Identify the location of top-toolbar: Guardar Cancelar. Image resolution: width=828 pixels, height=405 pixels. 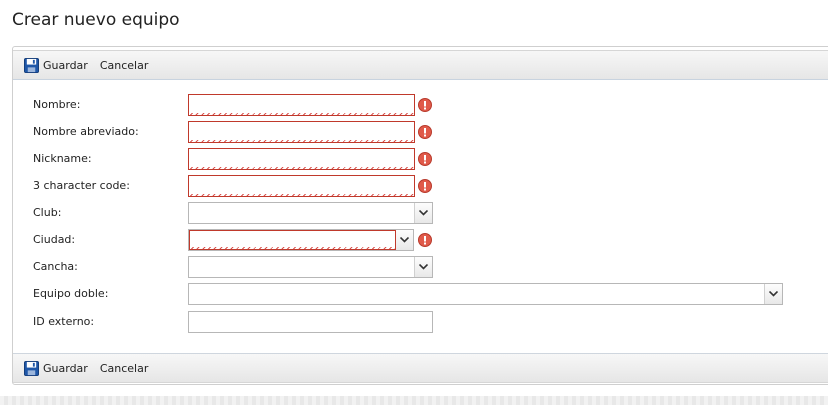
(420, 65).